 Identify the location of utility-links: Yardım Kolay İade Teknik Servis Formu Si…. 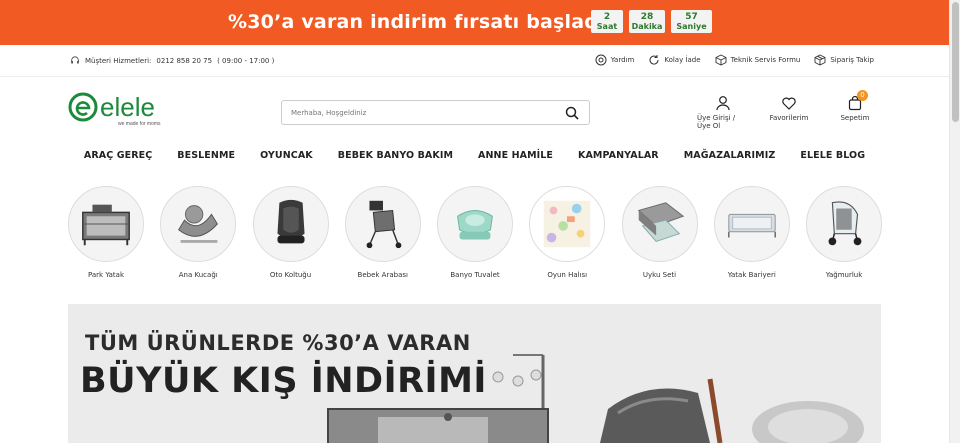
(734, 60).